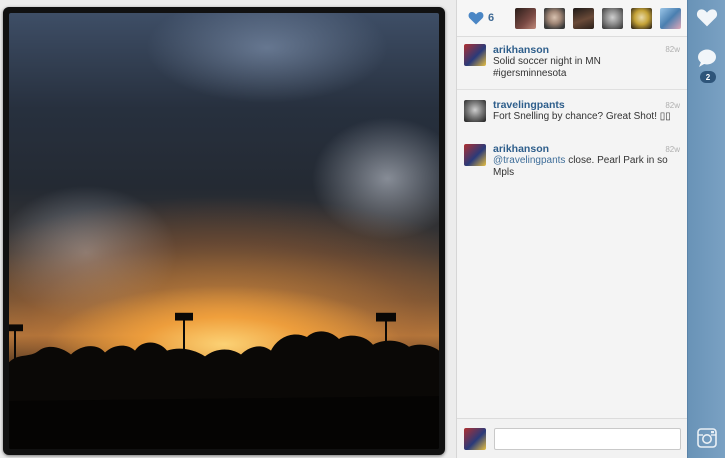 The width and height of the screenshot is (725, 458). I want to click on likes-bar: 6, so click(572, 18).